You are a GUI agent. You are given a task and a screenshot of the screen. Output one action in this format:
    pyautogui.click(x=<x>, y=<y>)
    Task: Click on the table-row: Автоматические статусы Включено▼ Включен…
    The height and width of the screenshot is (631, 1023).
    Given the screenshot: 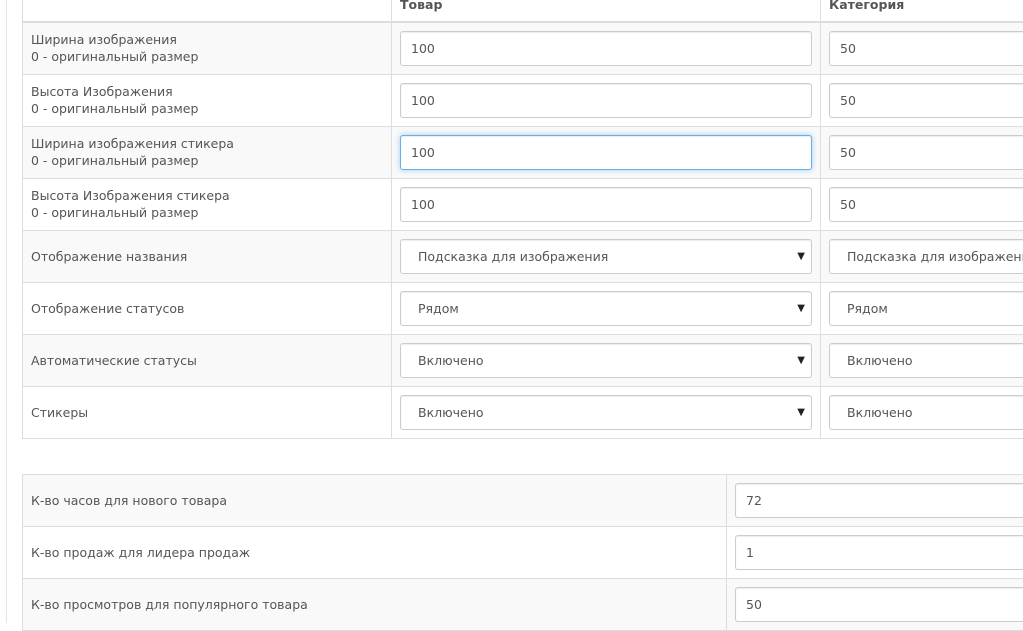 What is the action you would take?
    pyautogui.click(x=523, y=360)
    